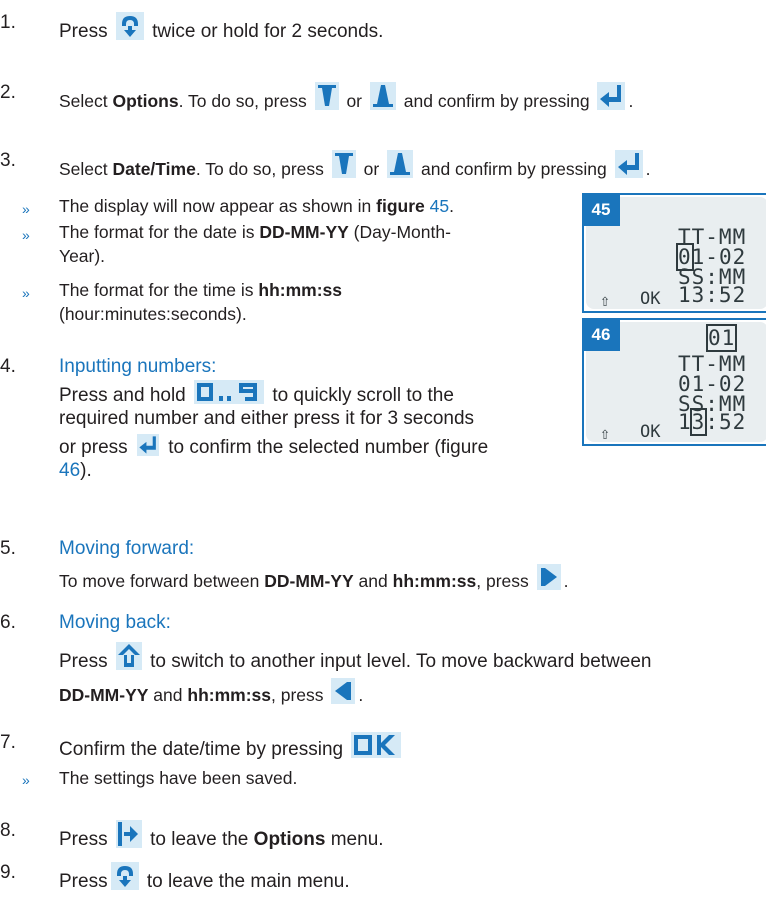 The height and width of the screenshot is (907, 766). I want to click on lcd-line: 01, so click(721, 338).